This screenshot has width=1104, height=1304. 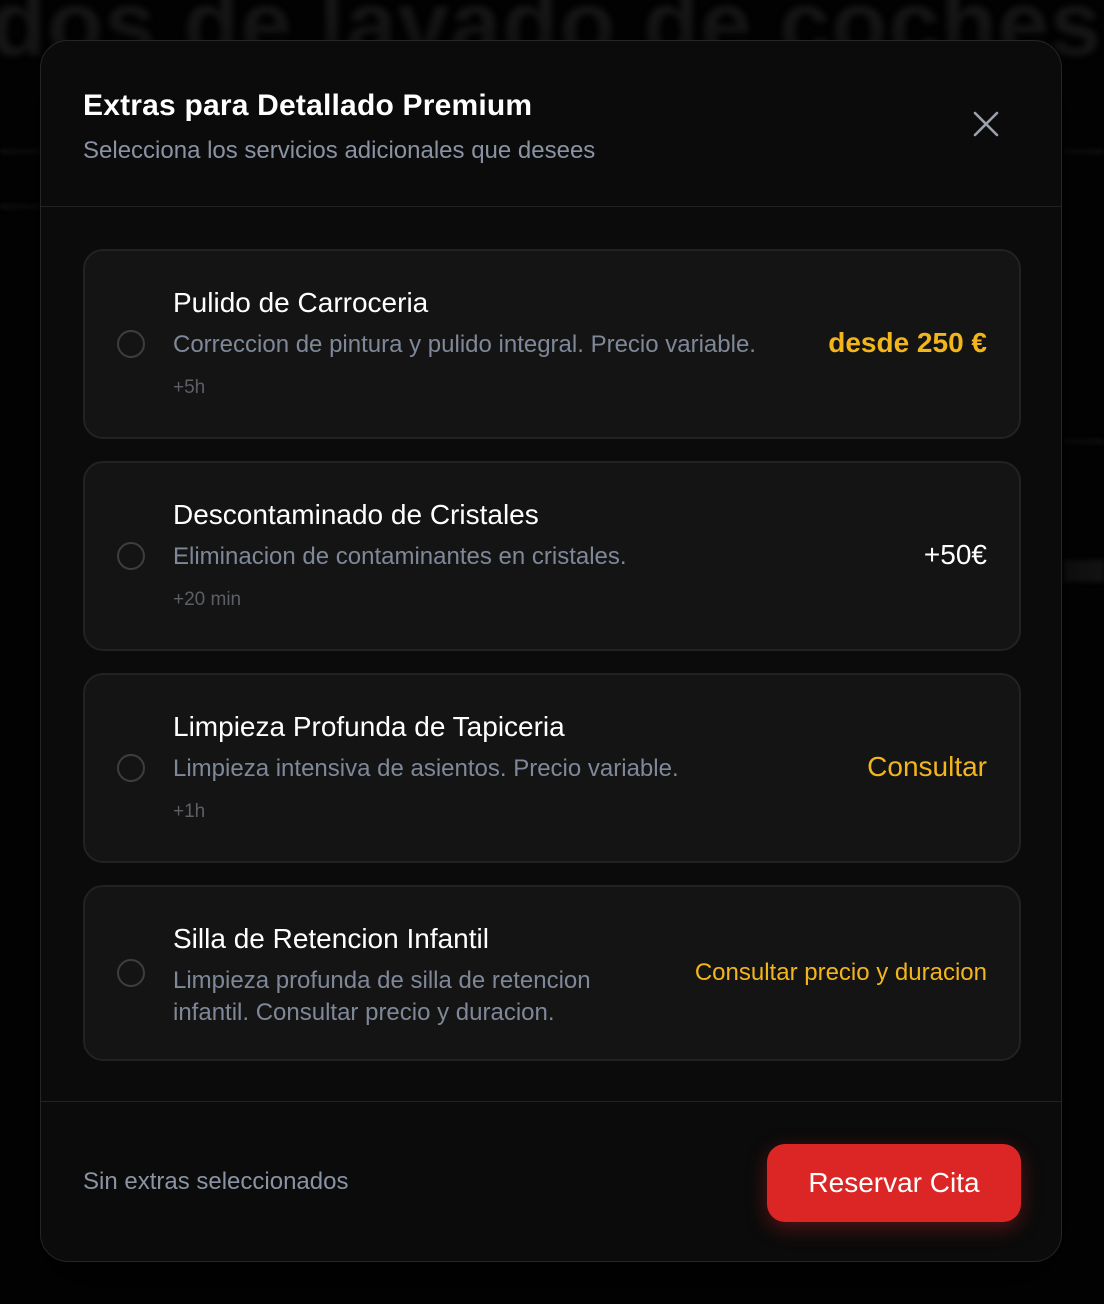 I want to click on modal-title: Extras para Detallado Premium, so click(x=308, y=105).